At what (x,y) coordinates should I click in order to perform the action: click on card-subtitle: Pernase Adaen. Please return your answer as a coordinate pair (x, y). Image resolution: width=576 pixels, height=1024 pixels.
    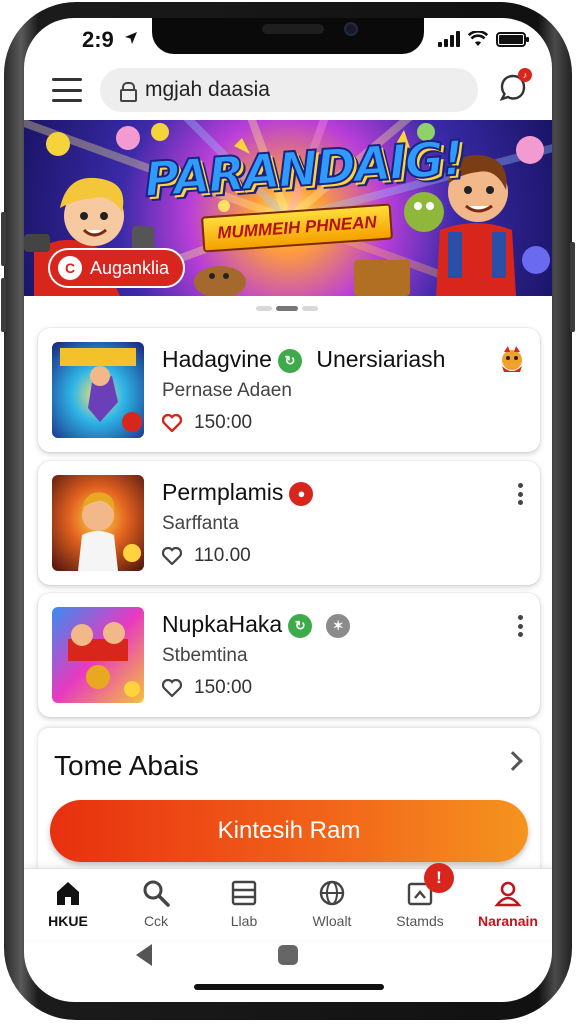
    Looking at the image, I should click on (227, 390).